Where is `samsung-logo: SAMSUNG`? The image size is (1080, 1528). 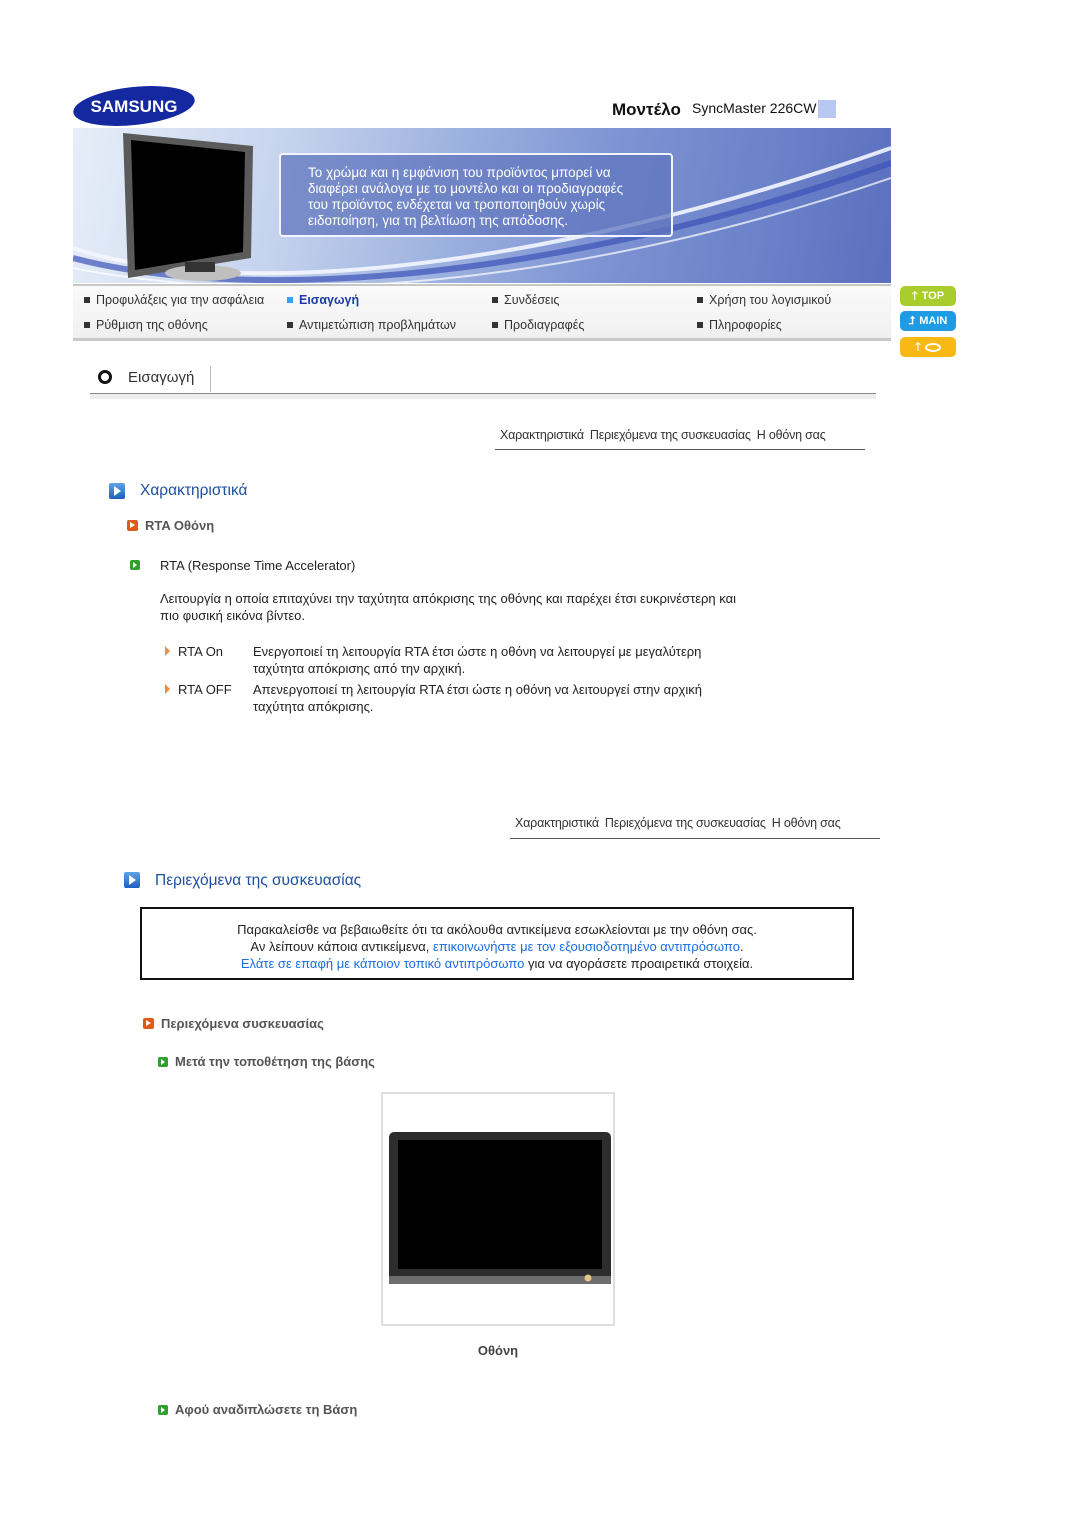 samsung-logo: SAMSUNG is located at coordinates (134, 106).